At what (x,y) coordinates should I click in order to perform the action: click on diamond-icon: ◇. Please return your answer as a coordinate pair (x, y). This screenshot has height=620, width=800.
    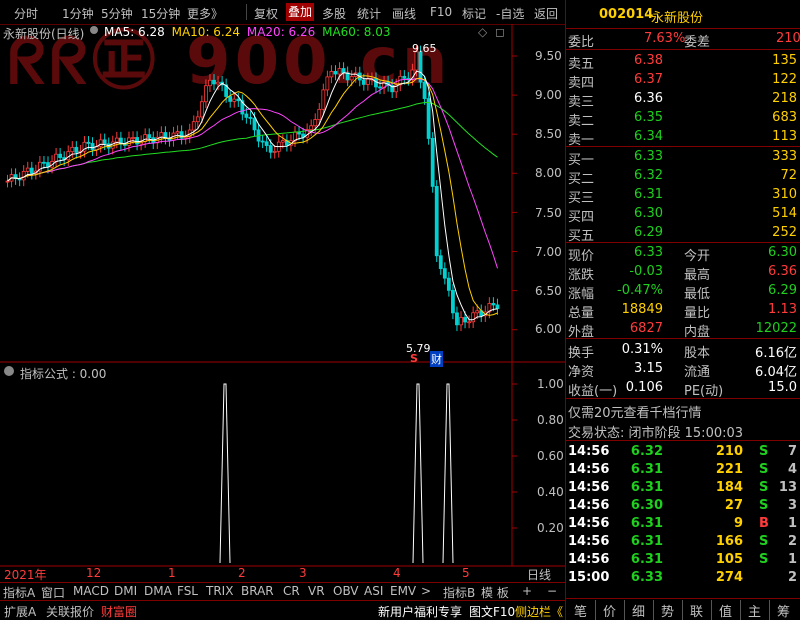
    Looking at the image, I should click on (482, 32).